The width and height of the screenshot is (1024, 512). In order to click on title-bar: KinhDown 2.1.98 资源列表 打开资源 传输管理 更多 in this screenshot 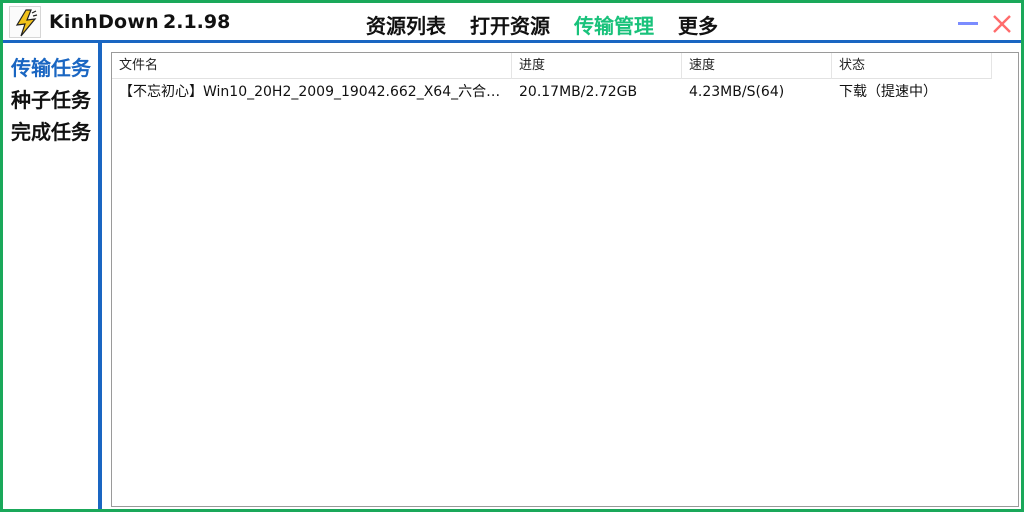, I will do `click(512, 23)`.